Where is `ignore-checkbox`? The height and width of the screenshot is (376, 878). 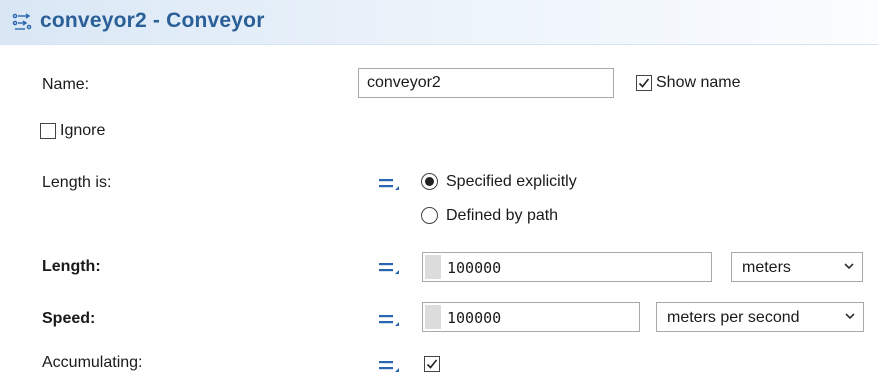 ignore-checkbox is located at coordinates (48, 131).